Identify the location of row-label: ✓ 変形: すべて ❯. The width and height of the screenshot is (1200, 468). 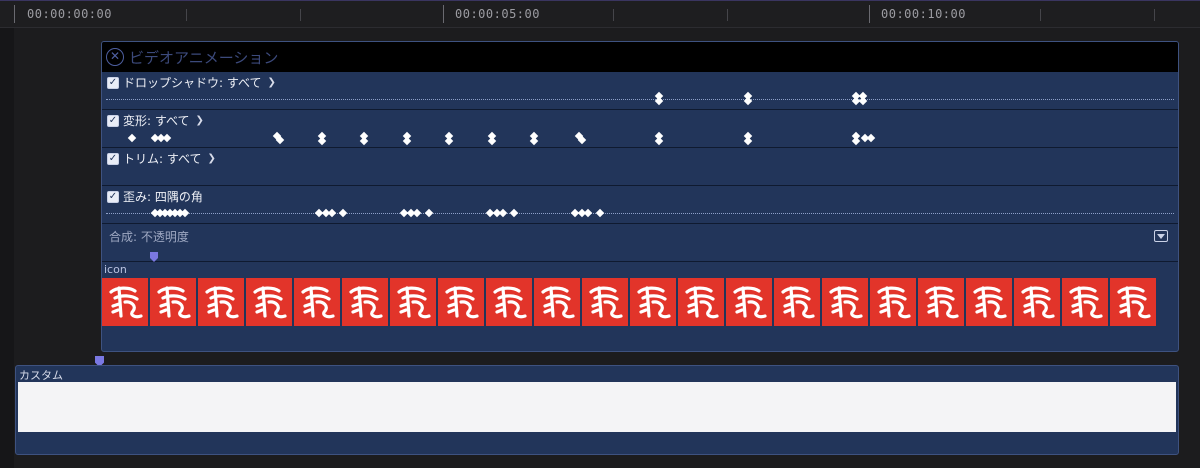
(155, 120).